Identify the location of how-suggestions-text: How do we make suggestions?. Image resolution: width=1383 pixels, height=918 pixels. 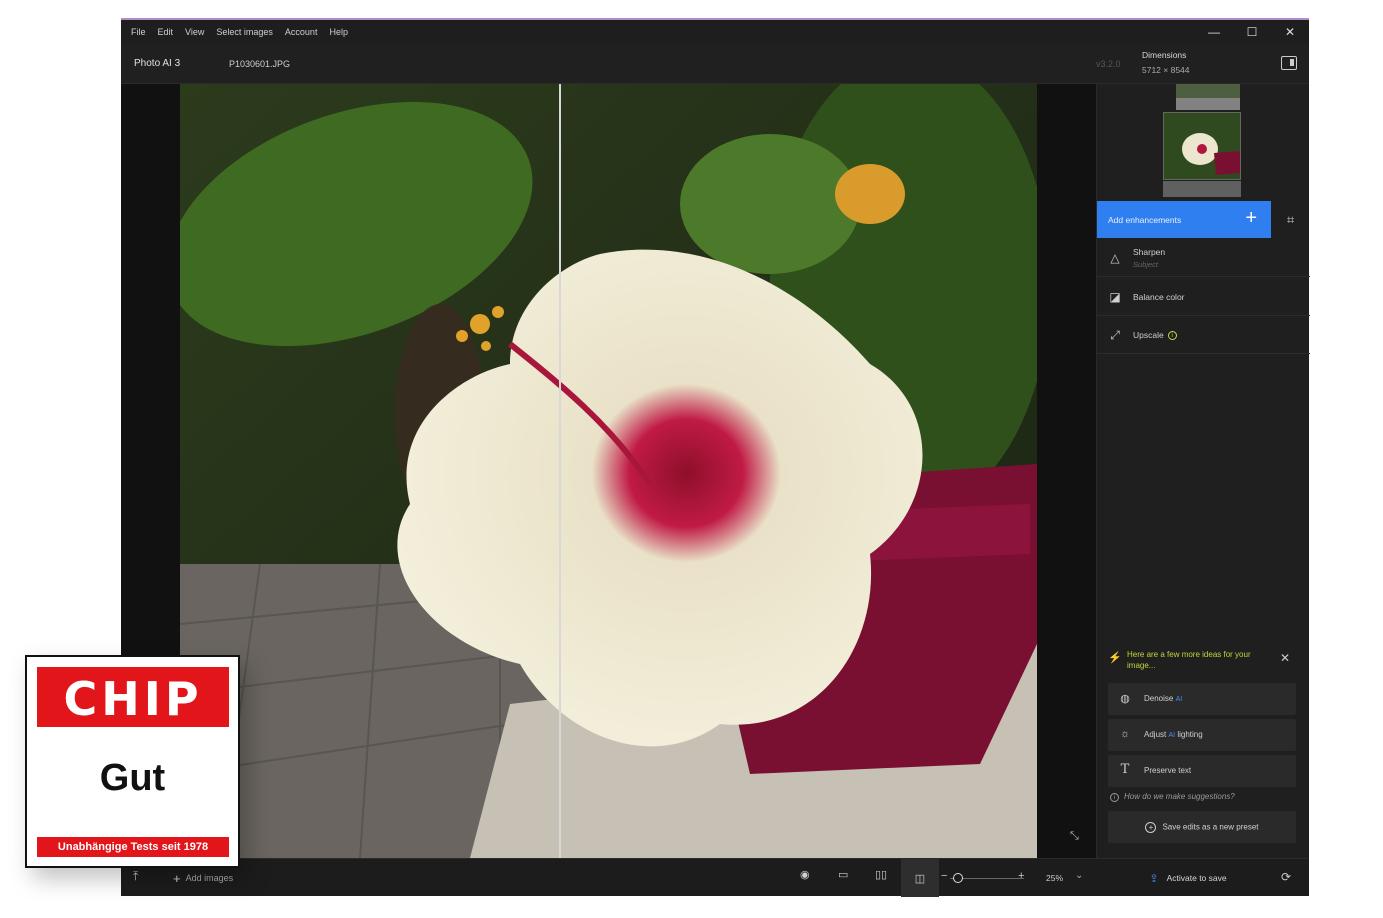
(1179, 796).